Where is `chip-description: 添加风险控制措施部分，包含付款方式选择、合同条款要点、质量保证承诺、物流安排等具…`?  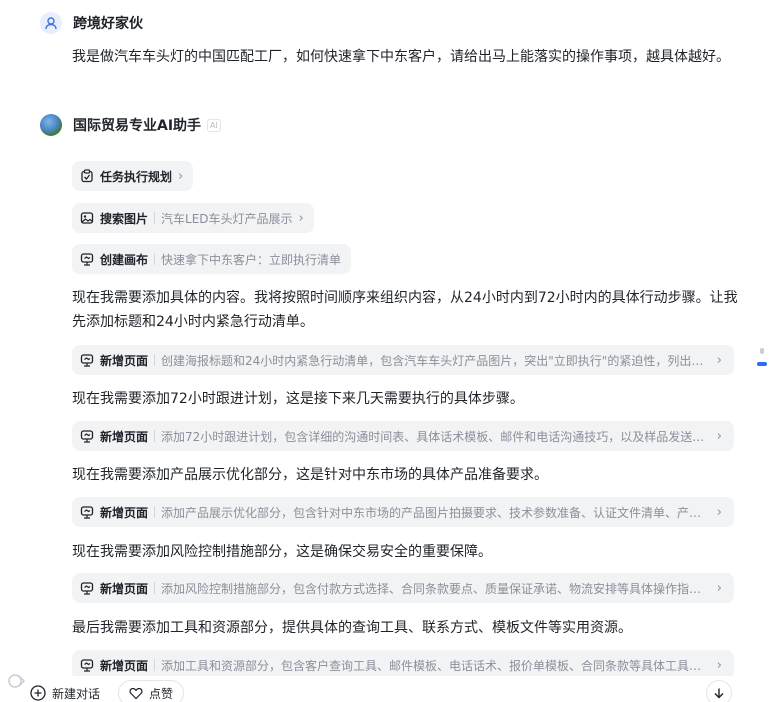
chip-description: 添加风险控制措施部分，包含付款方式选择、合同条款要点、质量保证承诺、物流安排等具… is located at coordinates (436, 588).